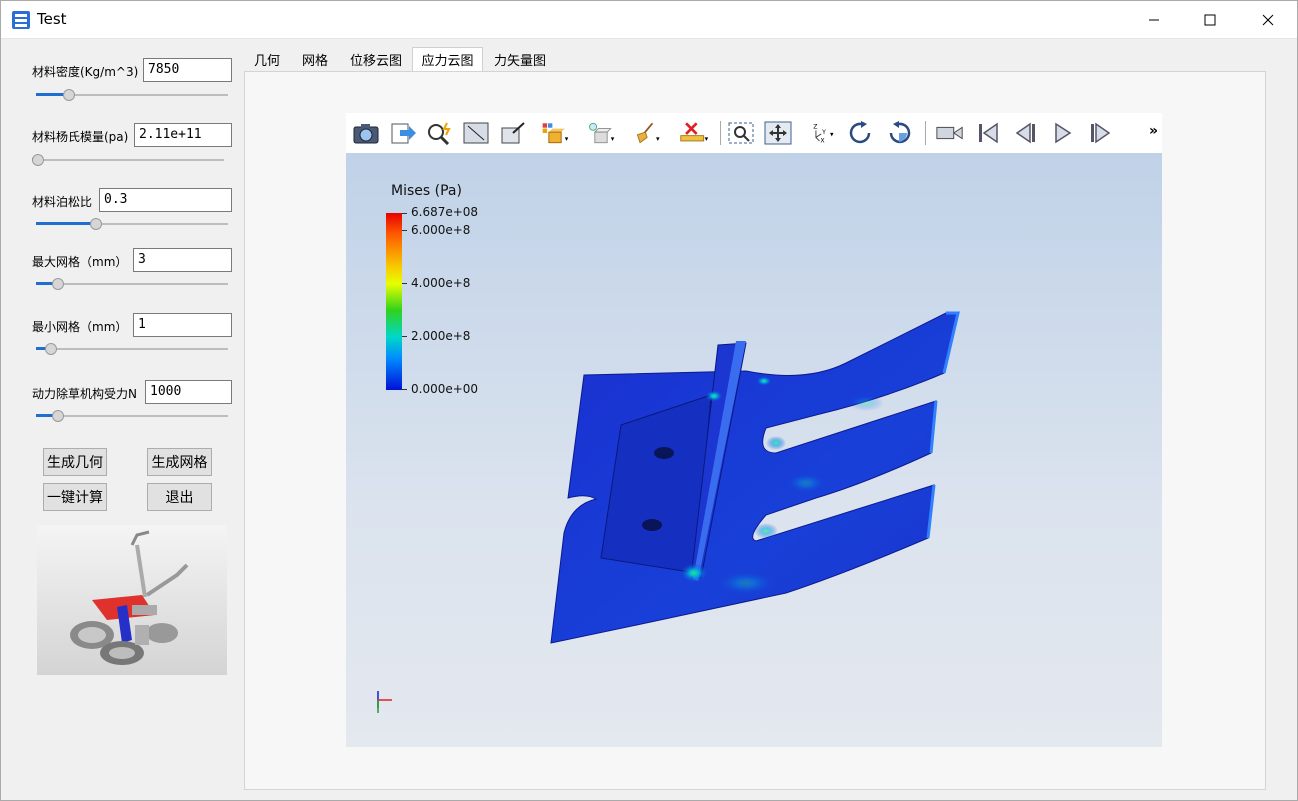  I want to click on force-field: 1000, so click(188, 392).